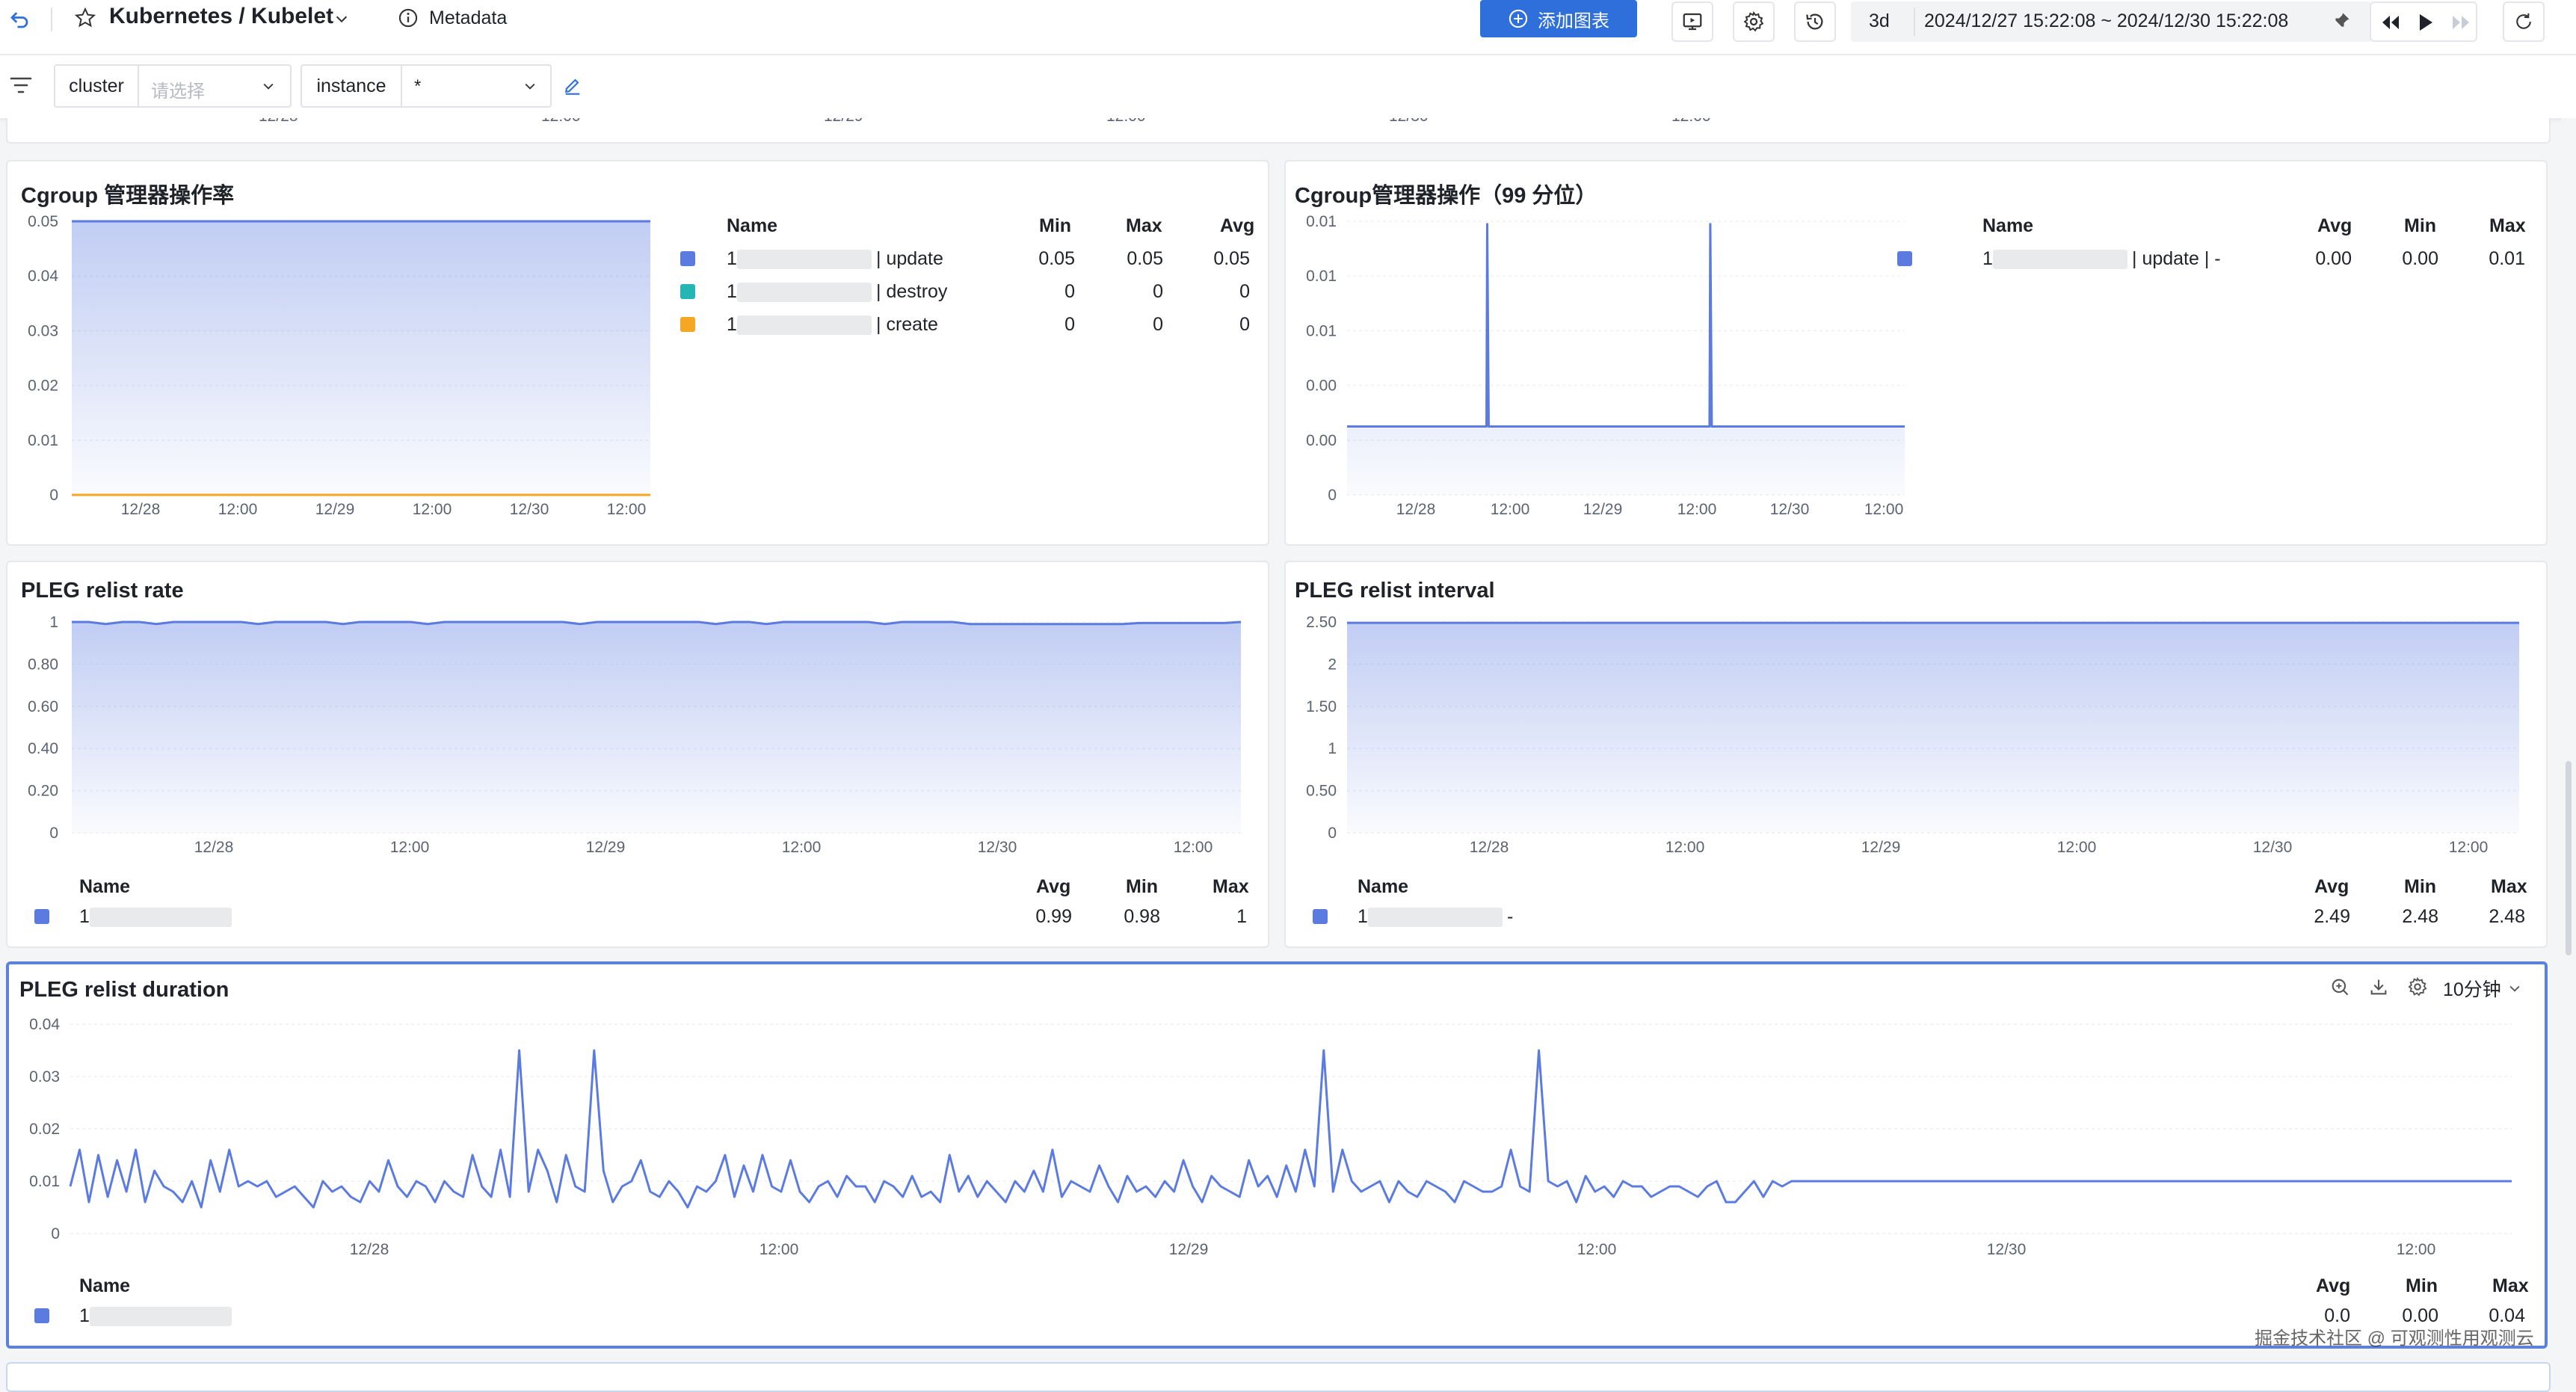 This screenshot has width=2576, height=1392. I want to click on legend-value-max: 0.05, so click(1145, 258).